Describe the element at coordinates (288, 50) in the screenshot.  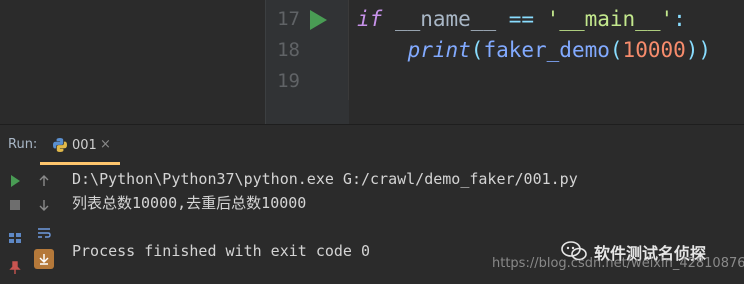
I see `line-number: 18` at that location.